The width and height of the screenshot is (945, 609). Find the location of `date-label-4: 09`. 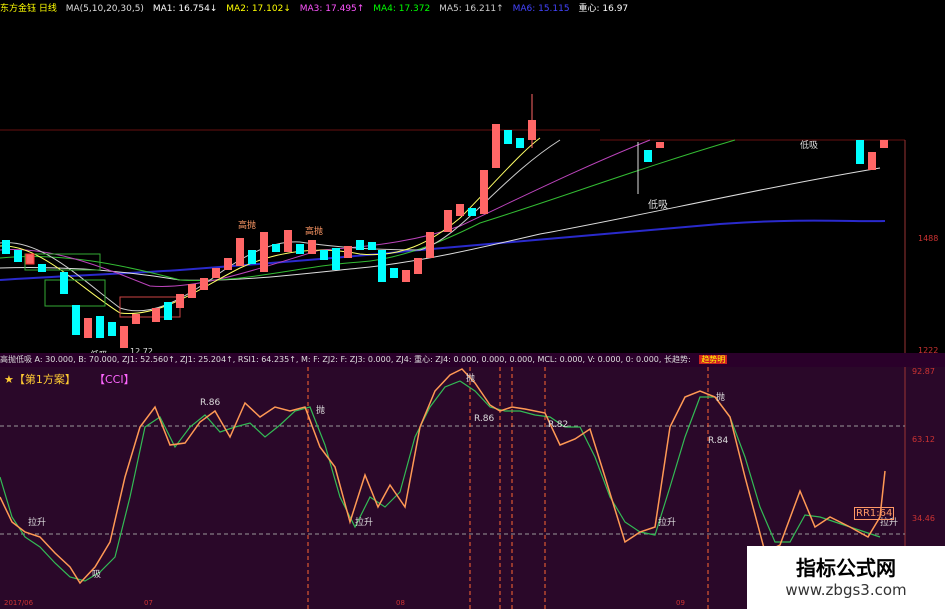

date-label-4: 09 is located at coordinates (680, 603).